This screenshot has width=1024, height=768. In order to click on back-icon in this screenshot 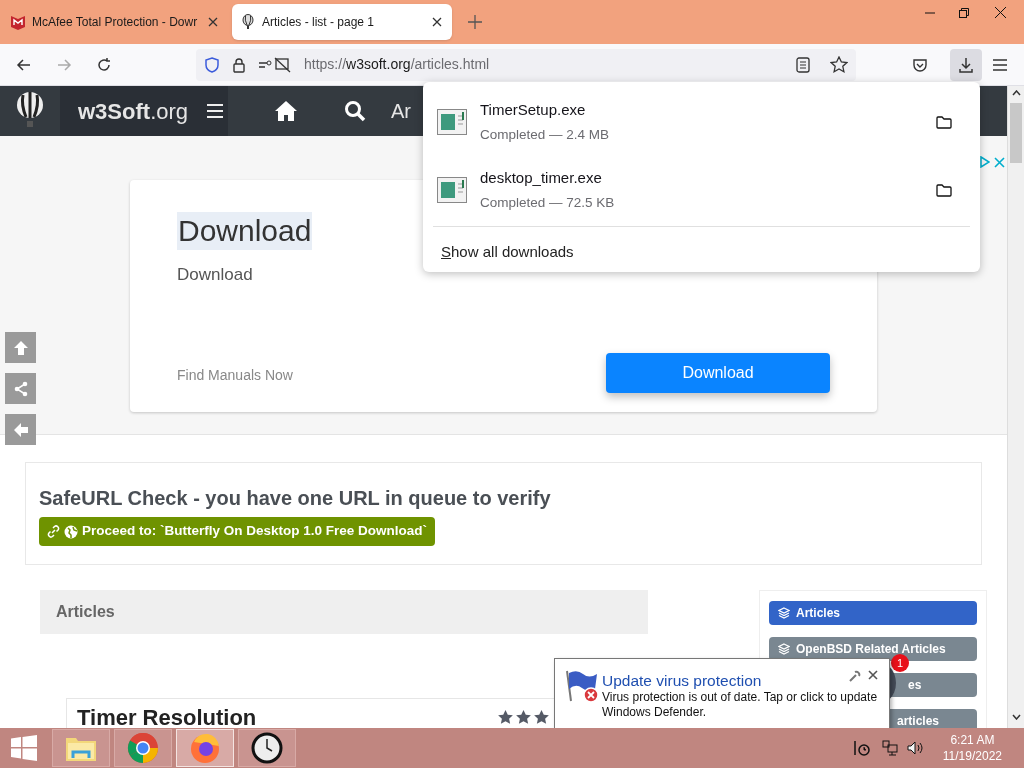, I will do `click(24, 64)`.